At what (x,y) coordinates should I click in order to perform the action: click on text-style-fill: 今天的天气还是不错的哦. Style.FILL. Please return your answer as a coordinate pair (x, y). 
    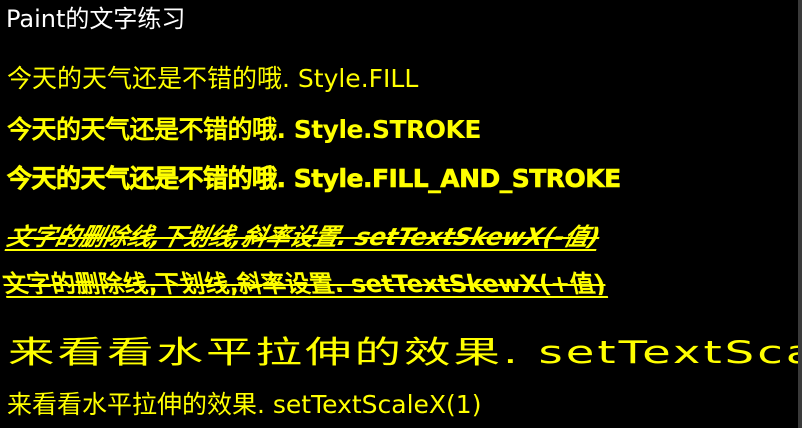
    Looking at the image, I should click on (213, 78).